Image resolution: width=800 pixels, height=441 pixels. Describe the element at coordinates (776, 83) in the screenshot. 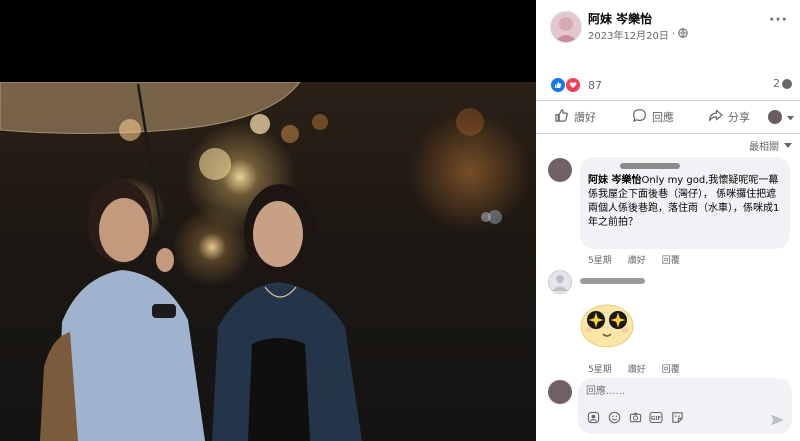

I see `comment-count-value: 2` at that location.